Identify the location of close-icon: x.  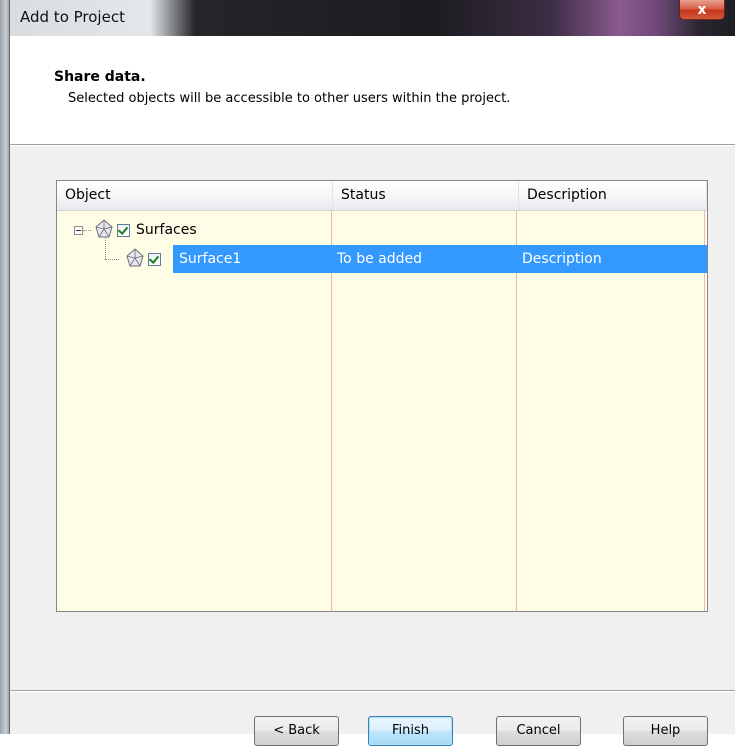
(702, 9).